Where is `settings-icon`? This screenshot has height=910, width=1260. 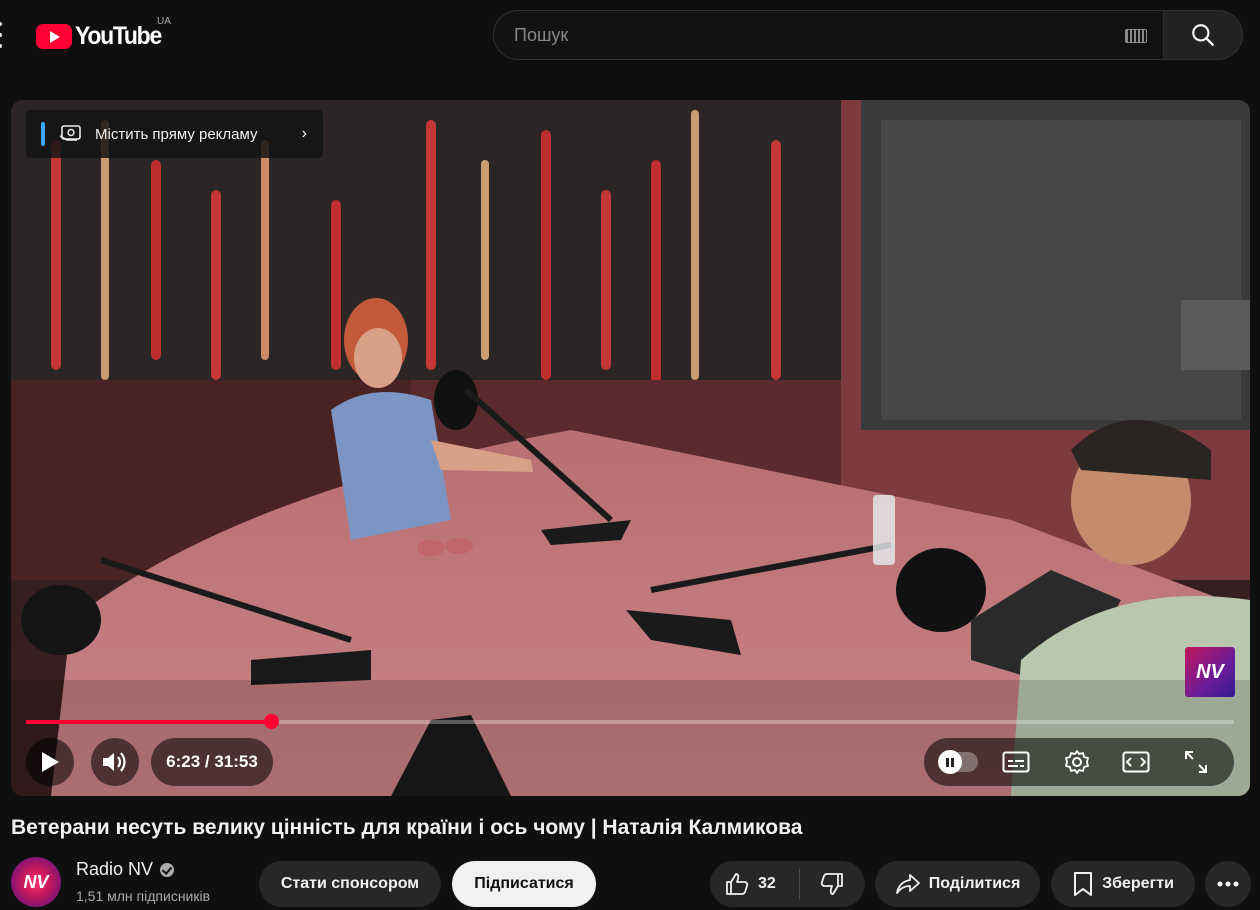 settings-icon is located at coordinates (1077, 762).